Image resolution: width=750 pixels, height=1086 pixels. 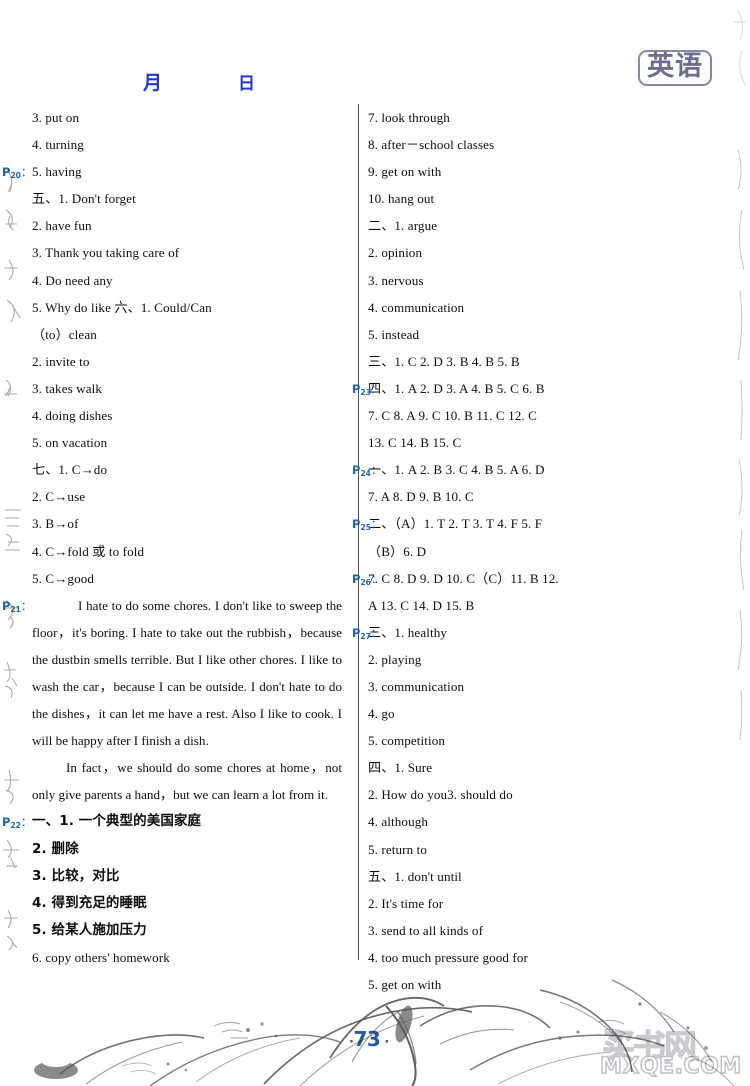 I want to click on answer-line: 3. 比较，对比, so click(x=190, y=876).